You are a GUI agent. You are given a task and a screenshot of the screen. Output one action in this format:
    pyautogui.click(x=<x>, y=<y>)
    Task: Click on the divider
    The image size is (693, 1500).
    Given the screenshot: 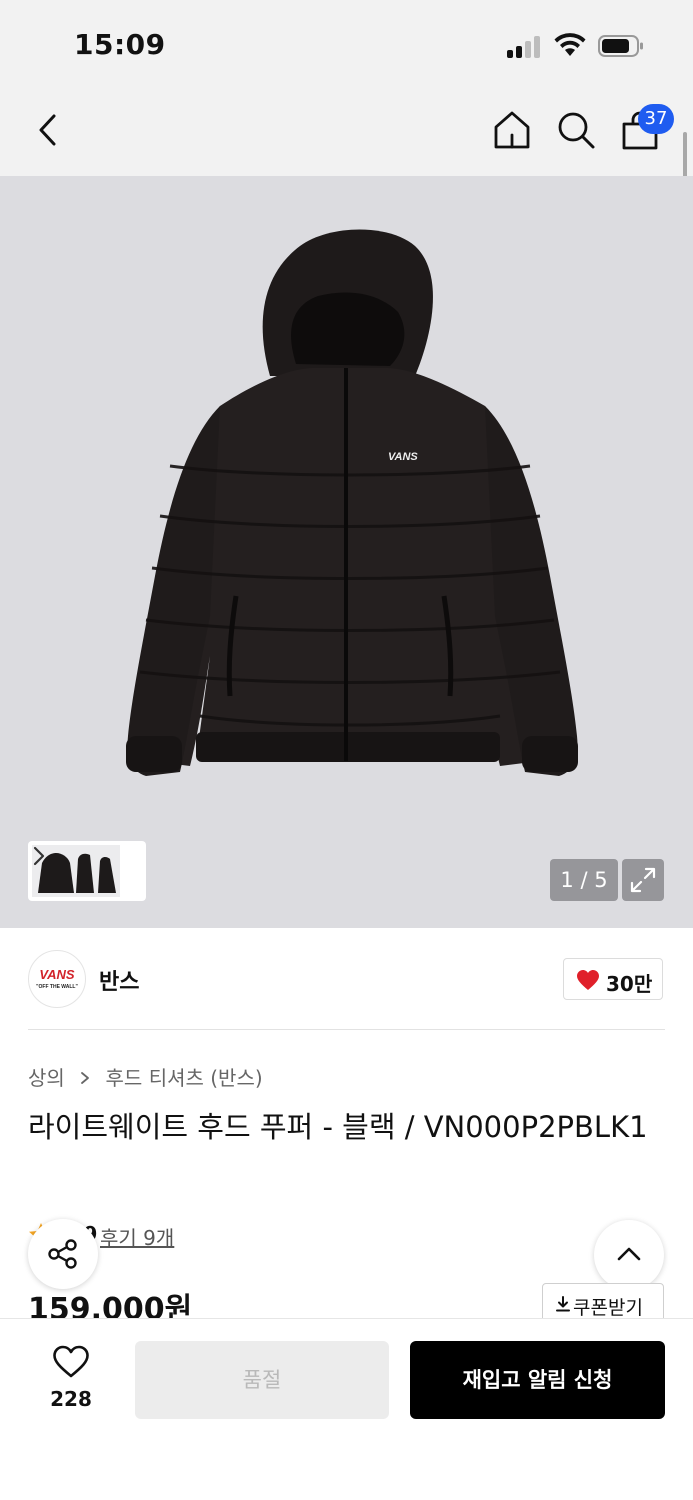 What is the action you would take?
    pyautogui.click(x=346, y=1029)
    